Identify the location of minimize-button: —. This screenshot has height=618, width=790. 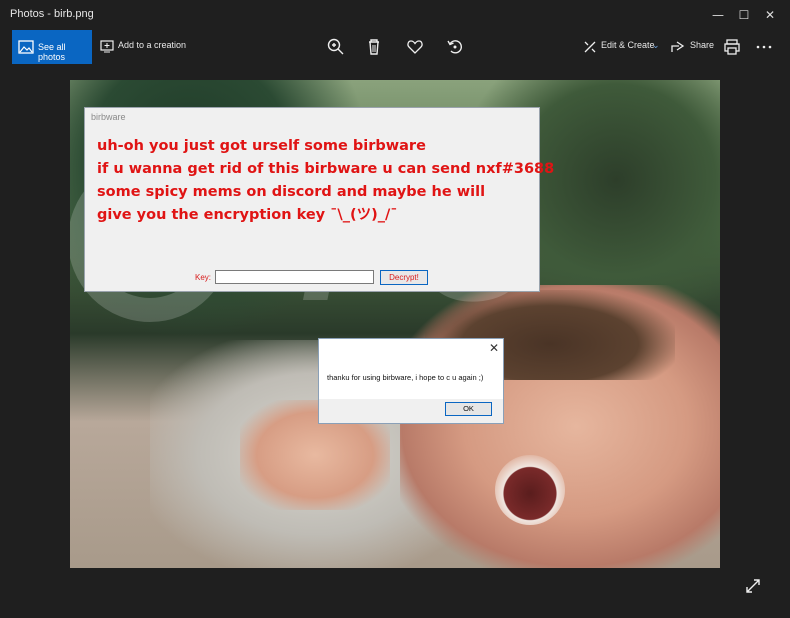
(718, 15).